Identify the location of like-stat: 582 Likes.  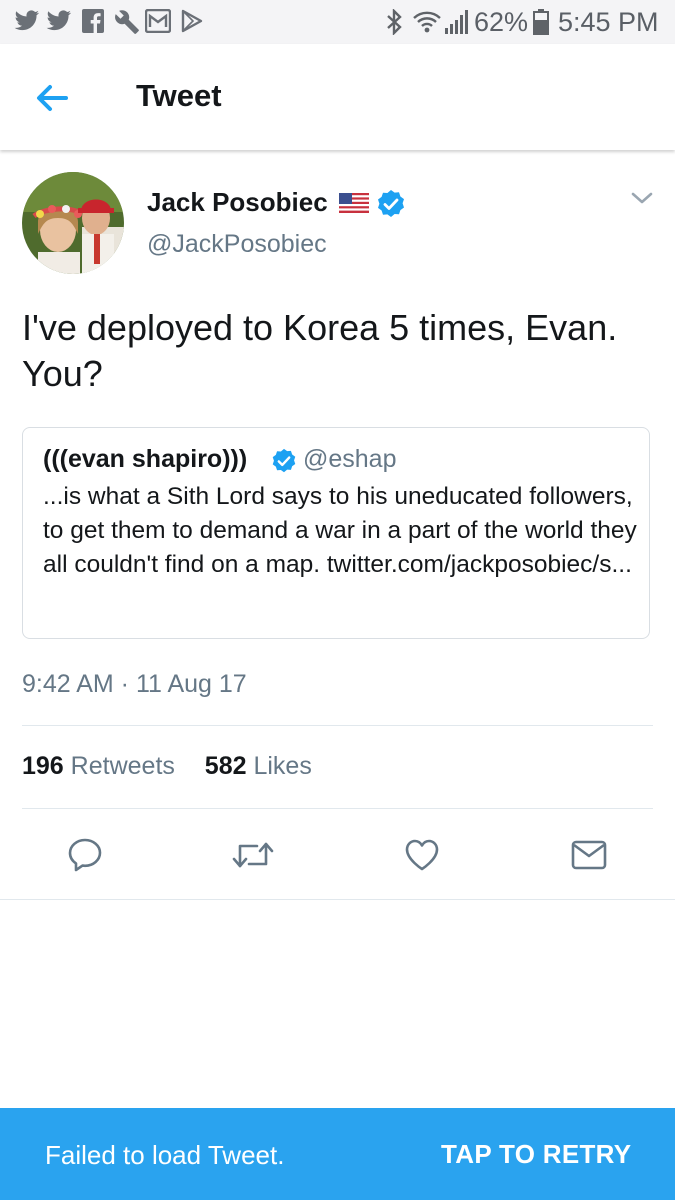
(258, 766).